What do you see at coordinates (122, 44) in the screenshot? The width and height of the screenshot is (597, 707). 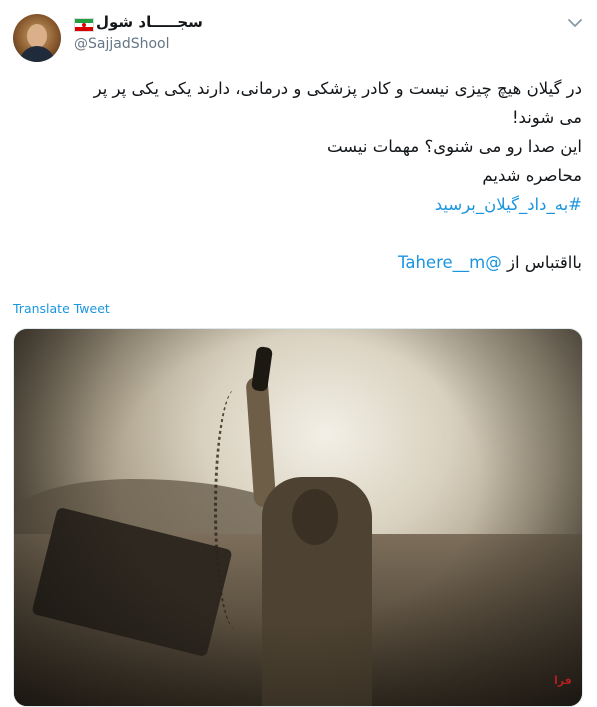 I see `user-handle: @SajjadShool` at bounding box center [122, 44].